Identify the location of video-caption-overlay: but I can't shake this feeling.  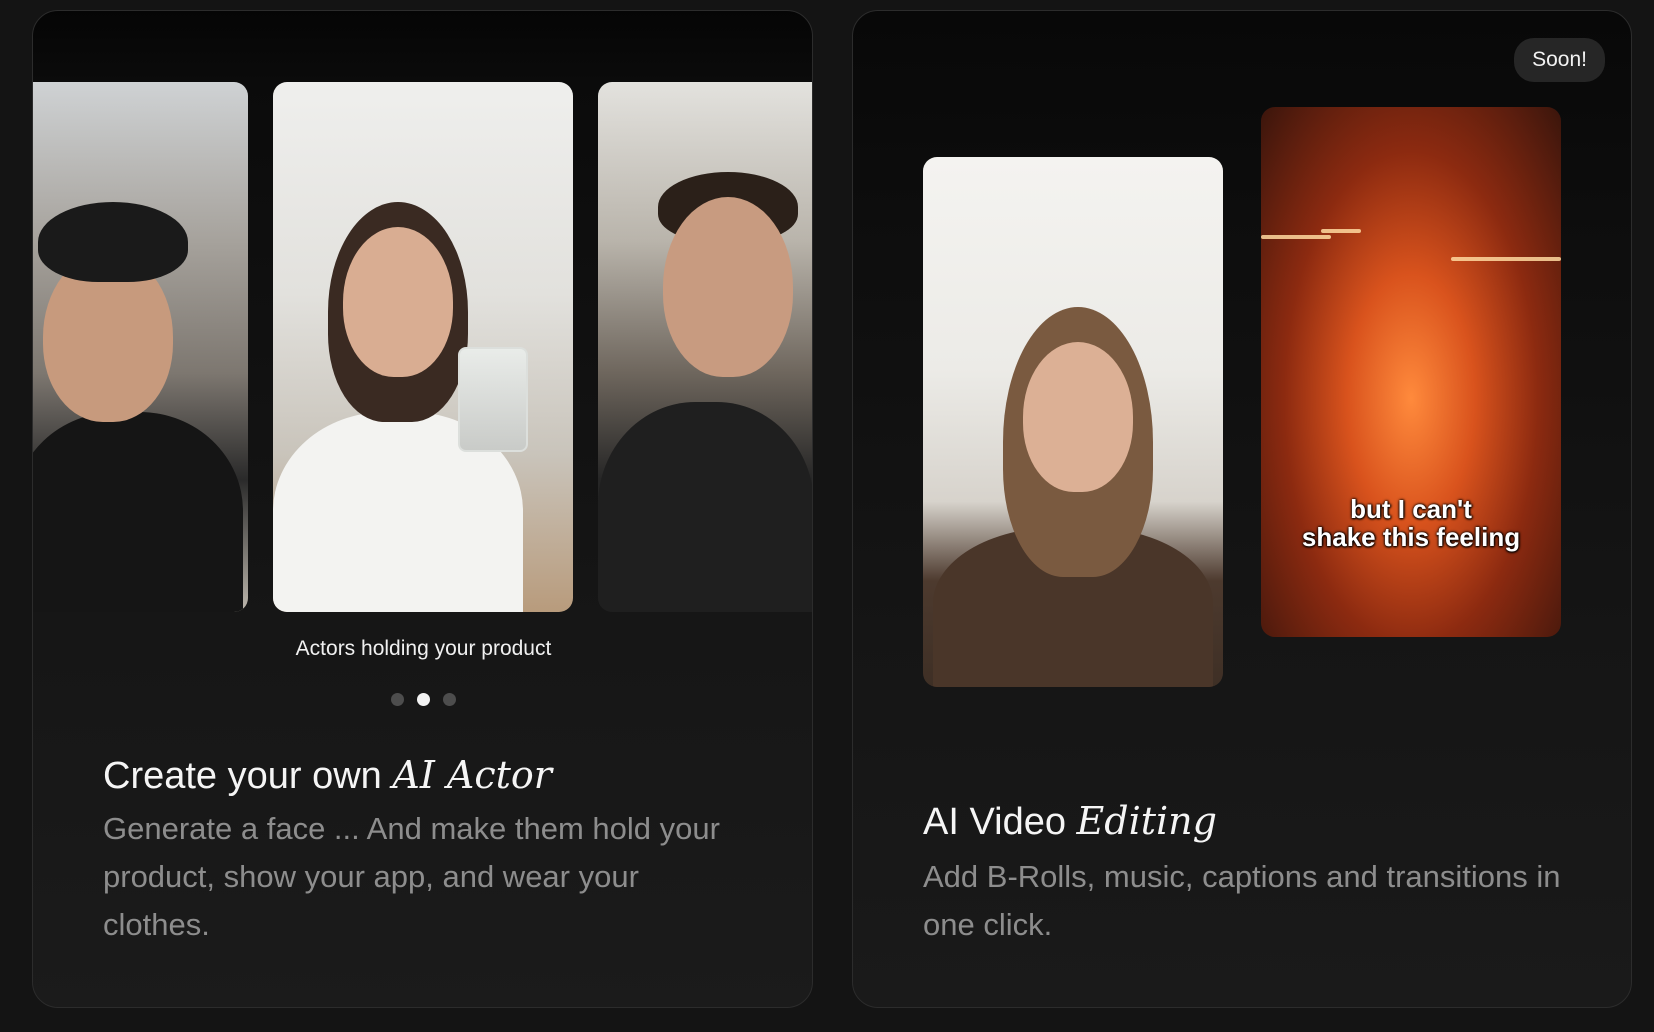
(1411, 523).